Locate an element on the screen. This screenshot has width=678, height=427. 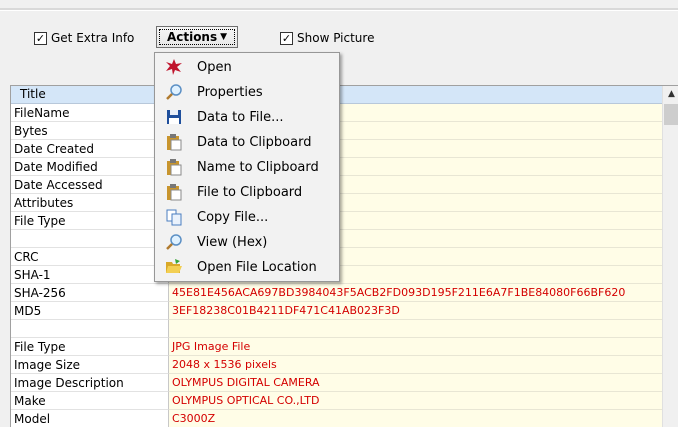
row-key: Date Created is located at coordinates (90, 149).